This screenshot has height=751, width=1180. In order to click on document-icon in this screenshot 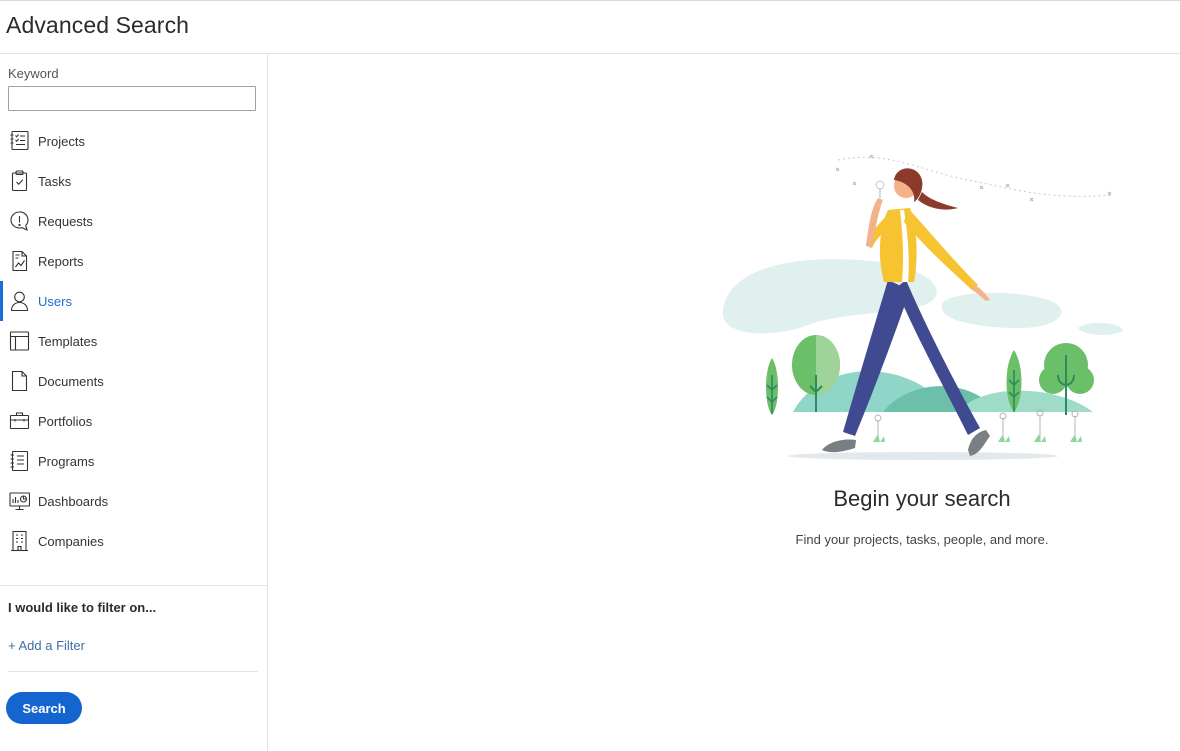, I will do `click(19, 381)`.